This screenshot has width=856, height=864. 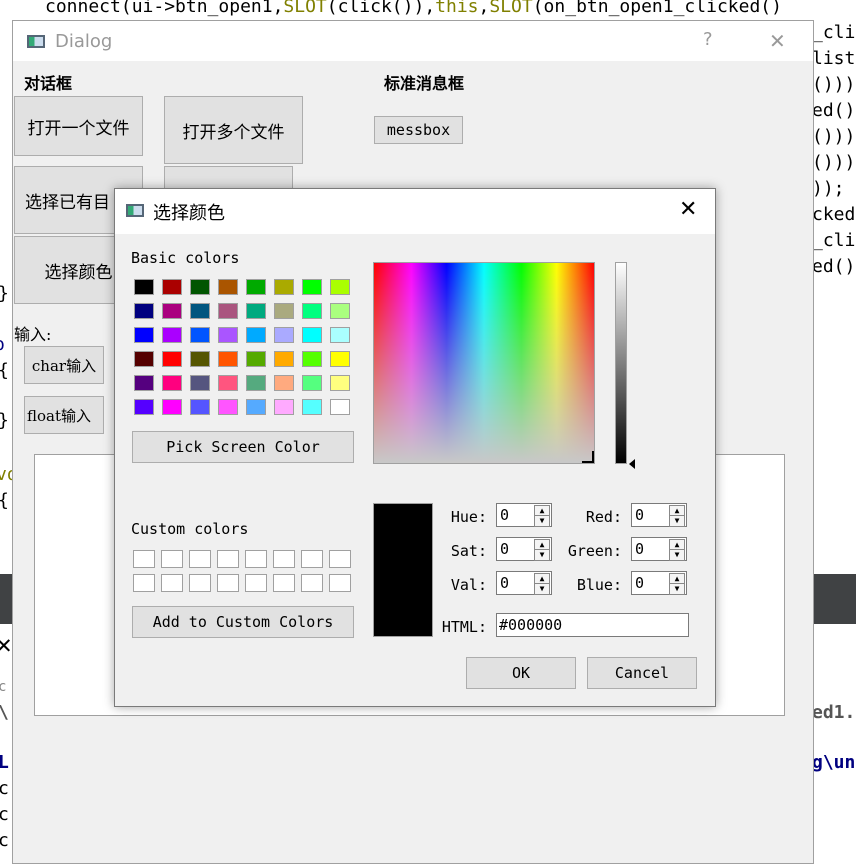 I want to click on green-spinbox: 0 ▲ ▼, so click(x=659, y=549).